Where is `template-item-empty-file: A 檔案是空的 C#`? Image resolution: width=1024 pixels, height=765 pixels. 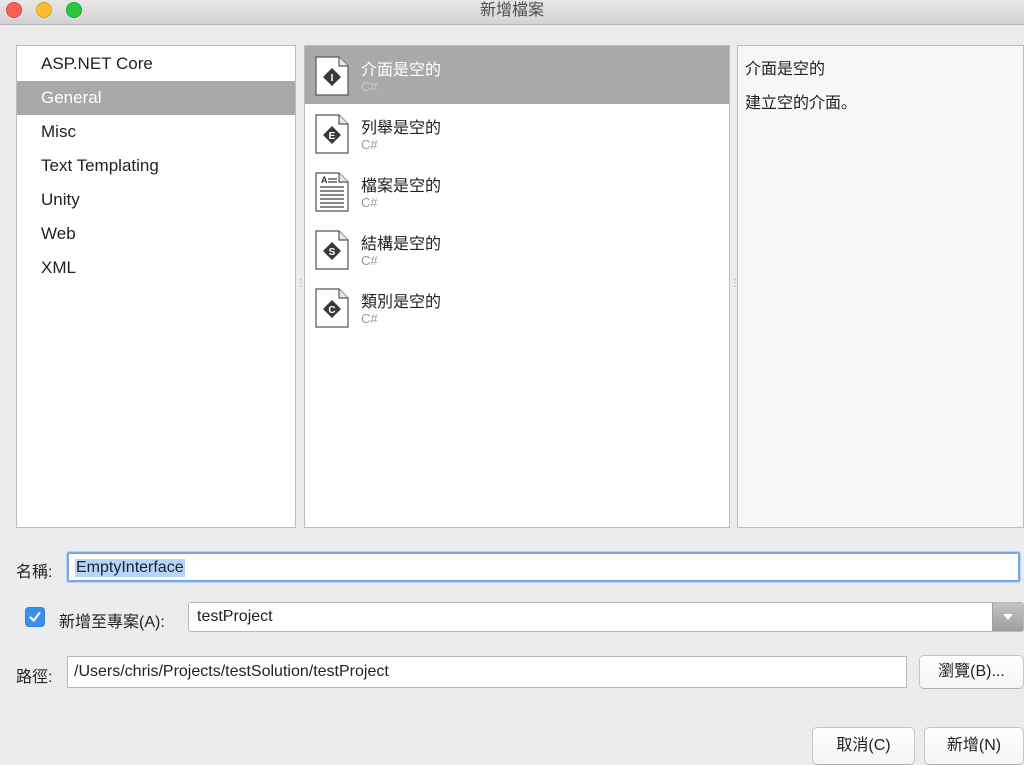
template-item-empty-file: A 檔案是空的 C# is located at coordinates (517, 191).